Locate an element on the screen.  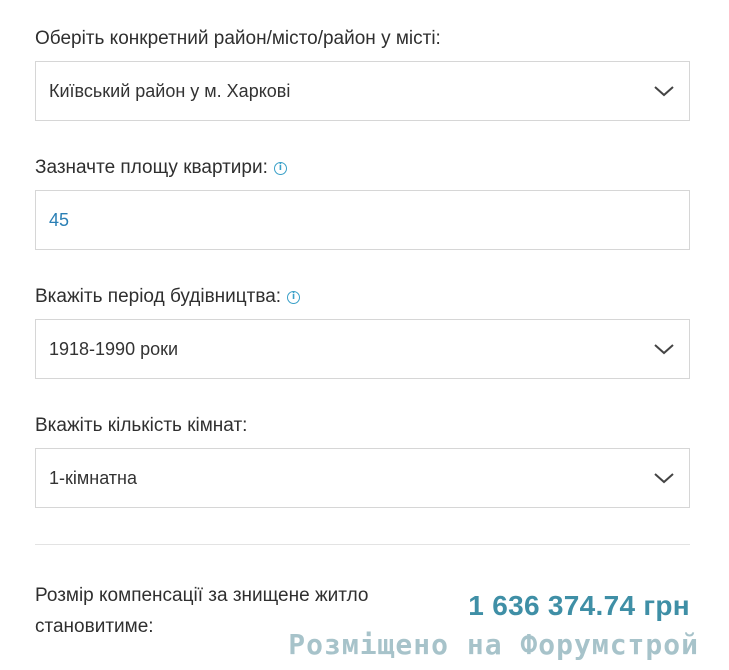
rooms-selected-value: 1-кімнатна is located at coordinates (93, 477).